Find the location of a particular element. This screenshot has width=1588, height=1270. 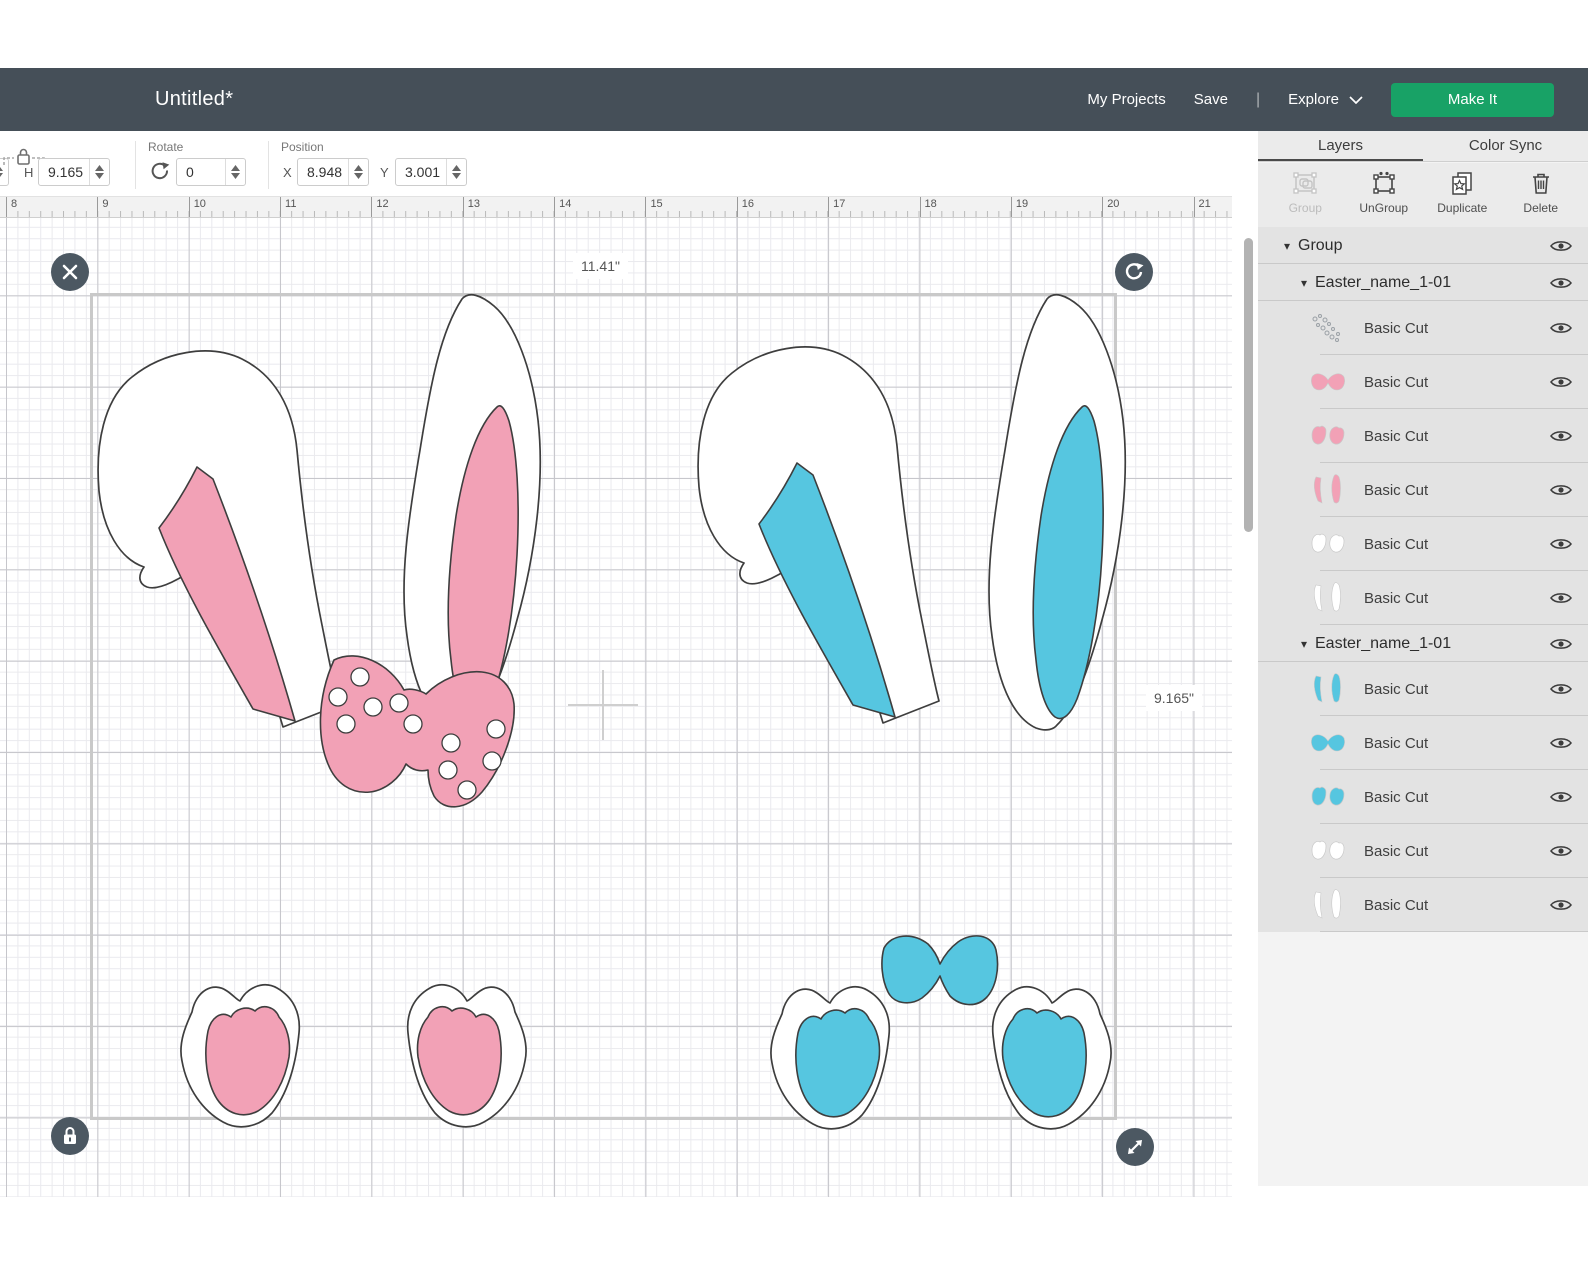

resize-selection-handle is located at coordinates (1135, 1147).